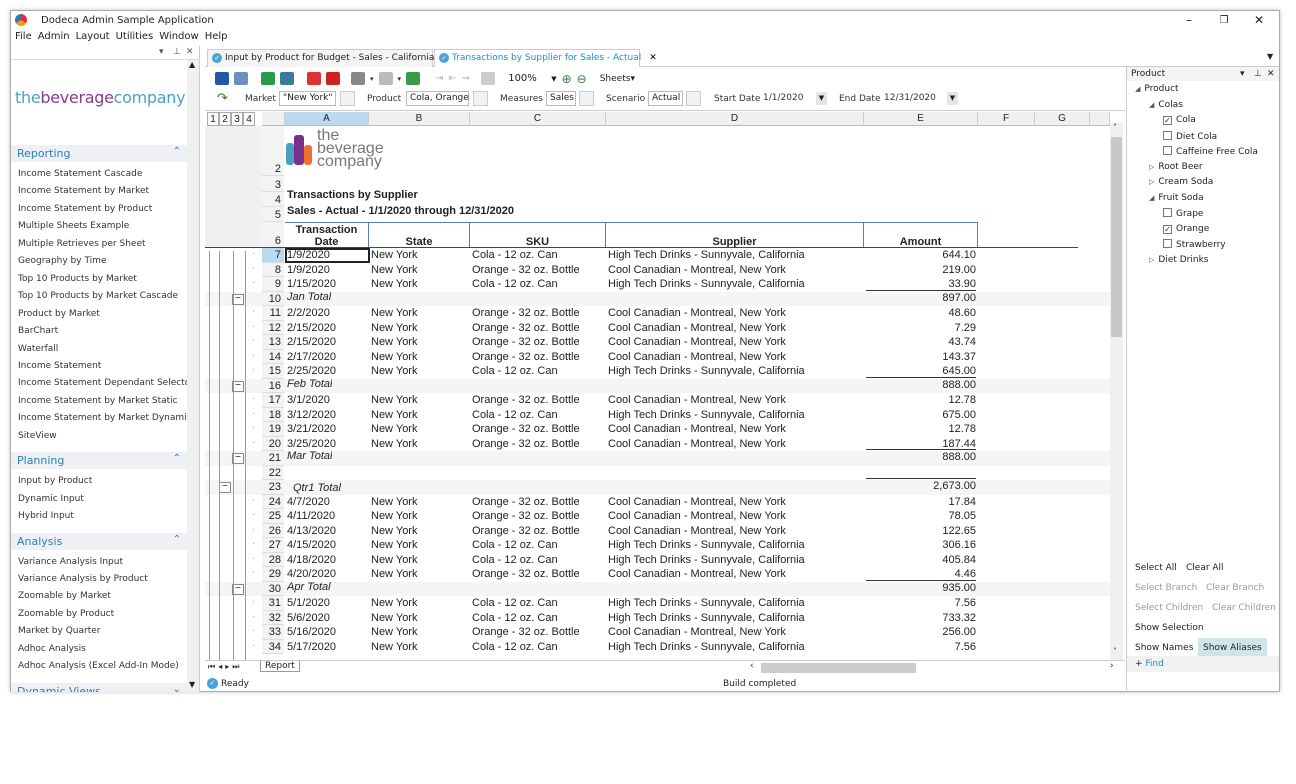 This screenshot has width=1296, height=784. I want to click on tree-node-cola: ✓ Cola, so click(1179, 120).